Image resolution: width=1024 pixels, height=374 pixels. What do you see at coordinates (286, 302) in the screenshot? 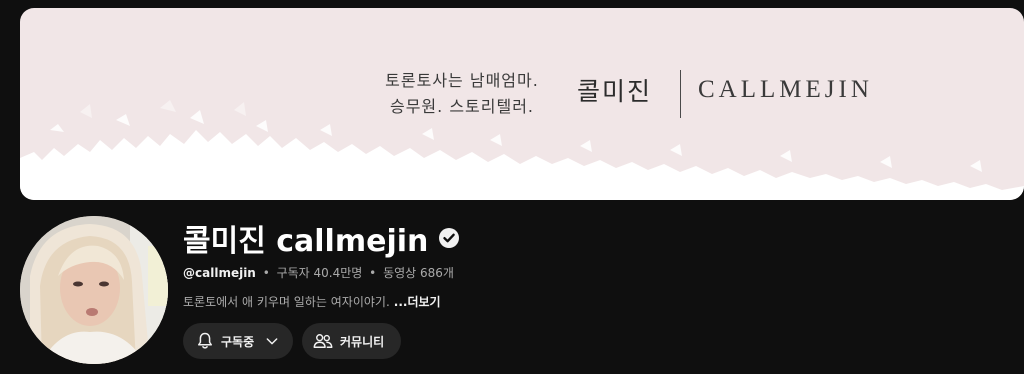
I see `channel-description-text: 토론토에서 애 키우며 일하는 여자이야기.` at bounding box center [286, 302].